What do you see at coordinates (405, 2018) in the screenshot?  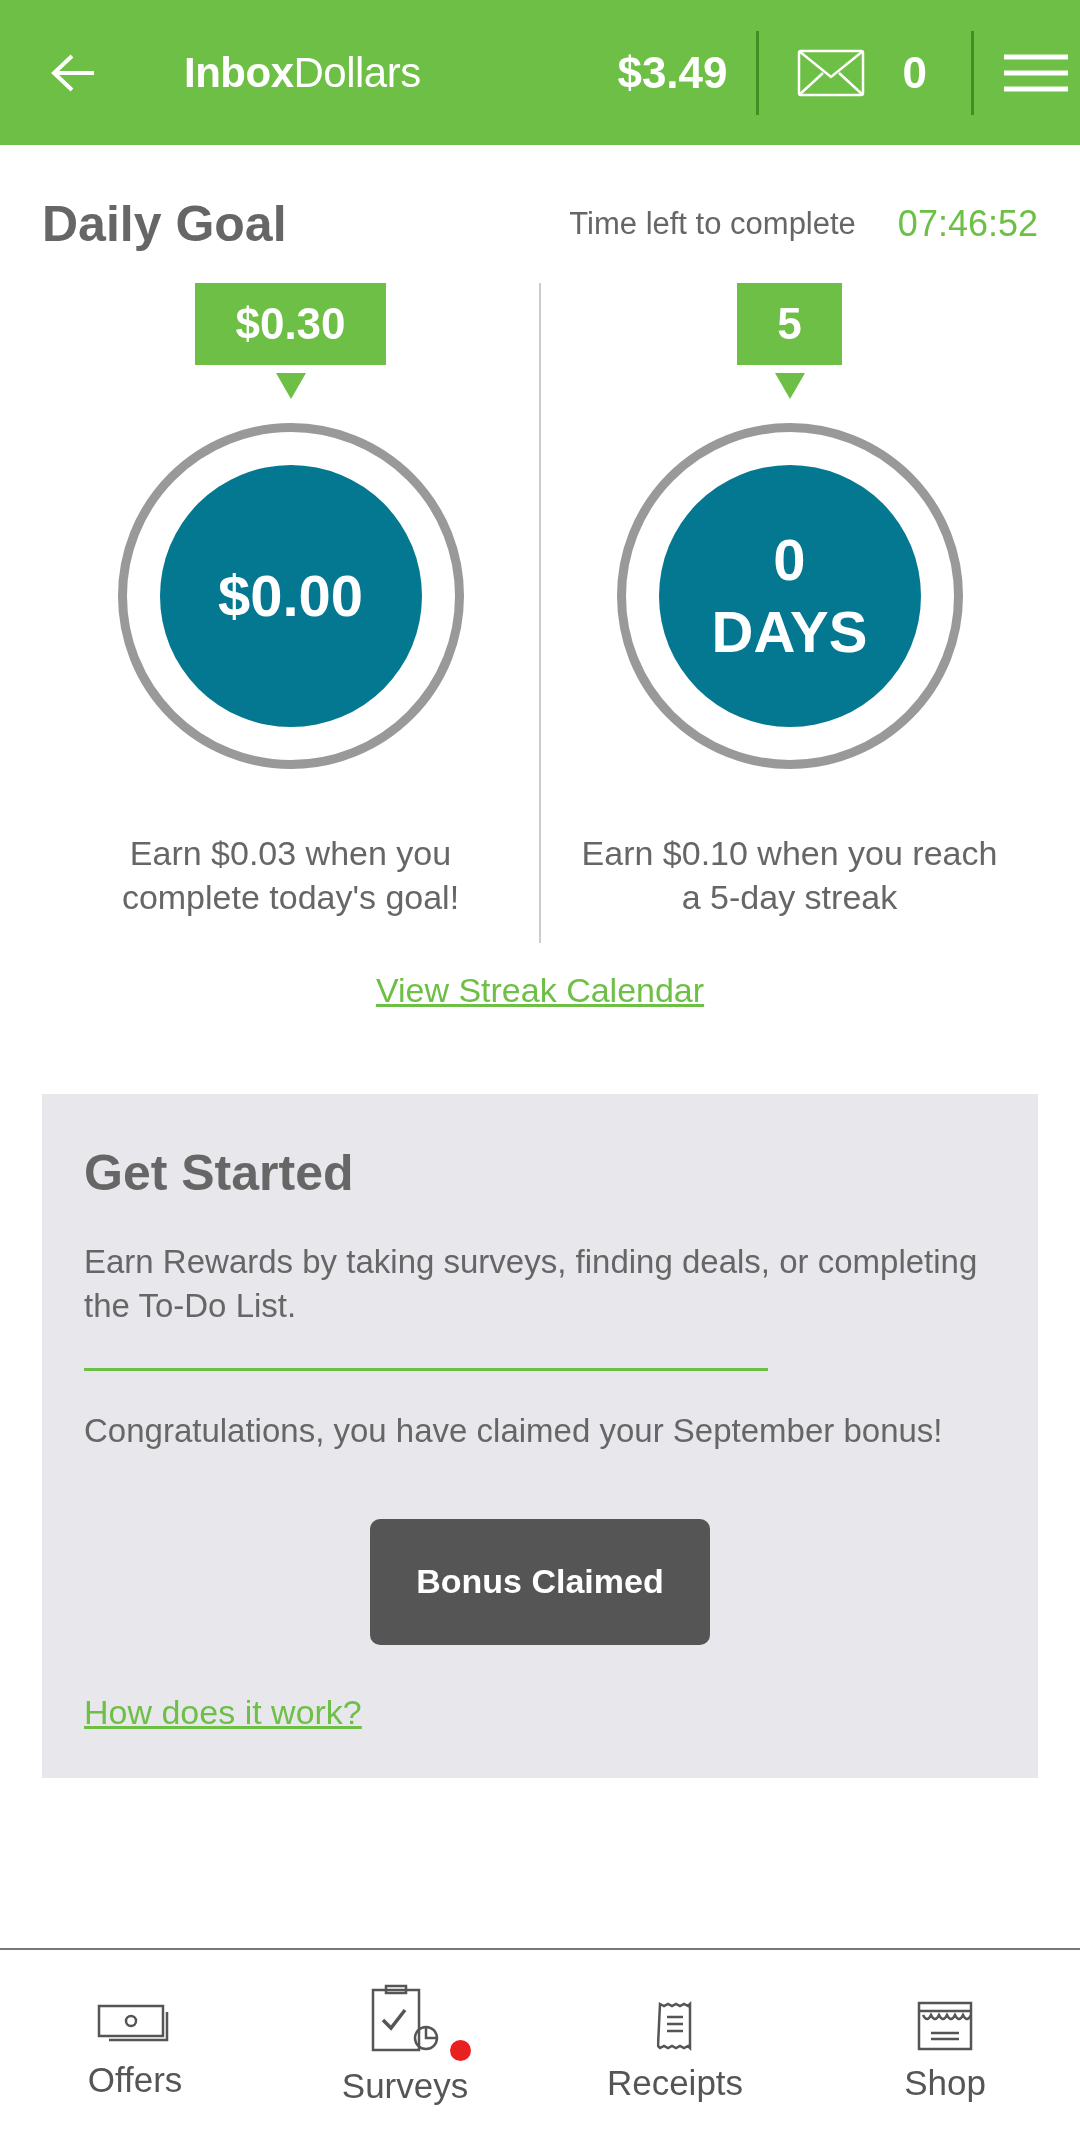 I see `clipboard-icon` at bounding box center [405, 2018].